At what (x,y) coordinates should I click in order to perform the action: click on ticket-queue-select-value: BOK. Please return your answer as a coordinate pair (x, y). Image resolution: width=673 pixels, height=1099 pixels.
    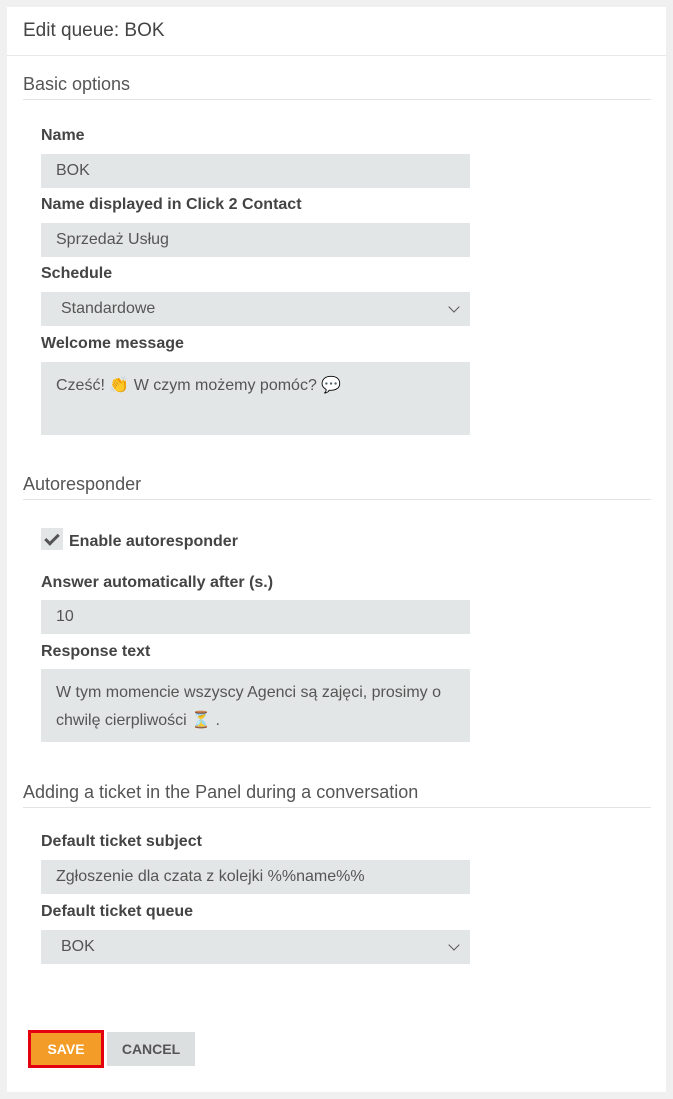
    Looking at the image, I should click on (78, 946).